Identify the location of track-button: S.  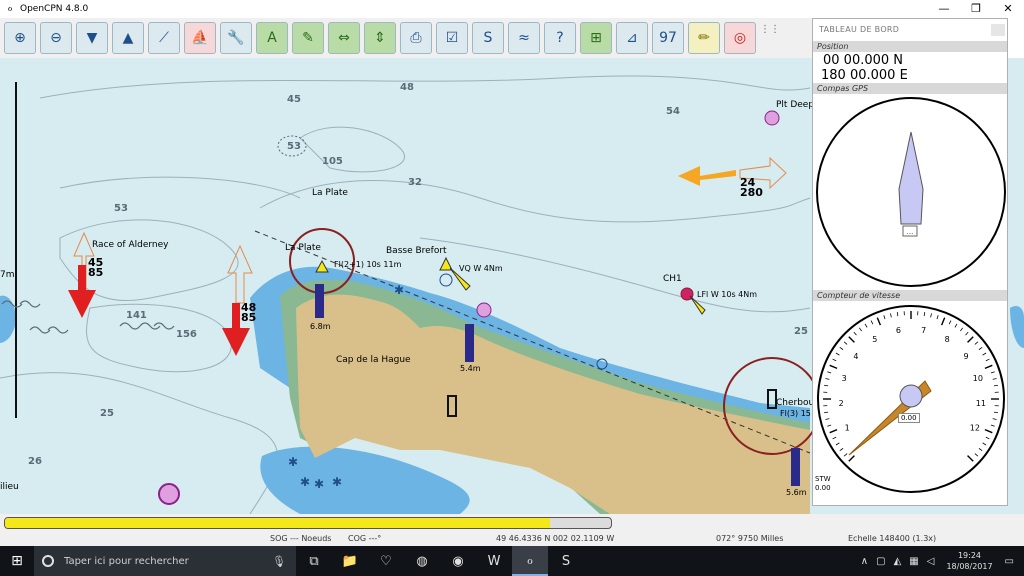
(488, 38).